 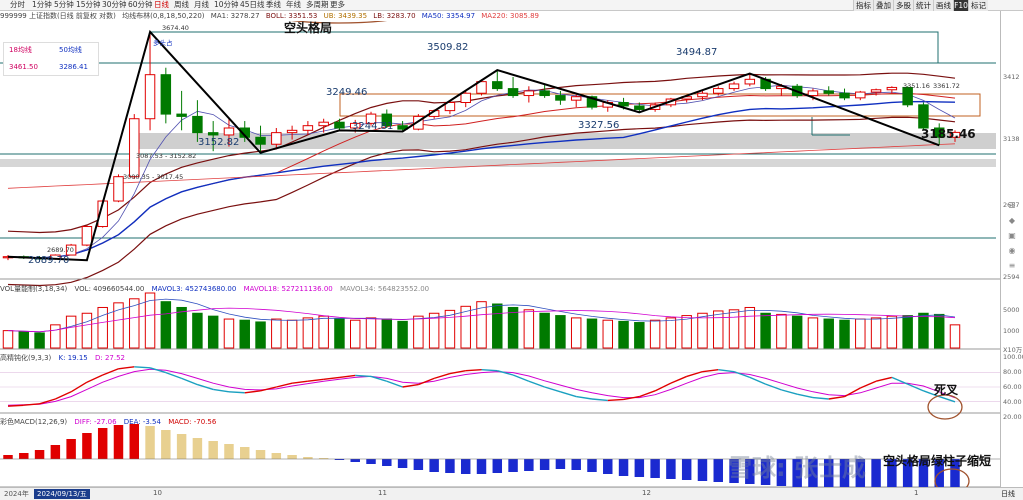 What do you see at coordinates (51, 59) in the screenshot?
I see `ma-selector: 18均线 50均线 3461.50 3286.41` at bounding box center [51, 59].